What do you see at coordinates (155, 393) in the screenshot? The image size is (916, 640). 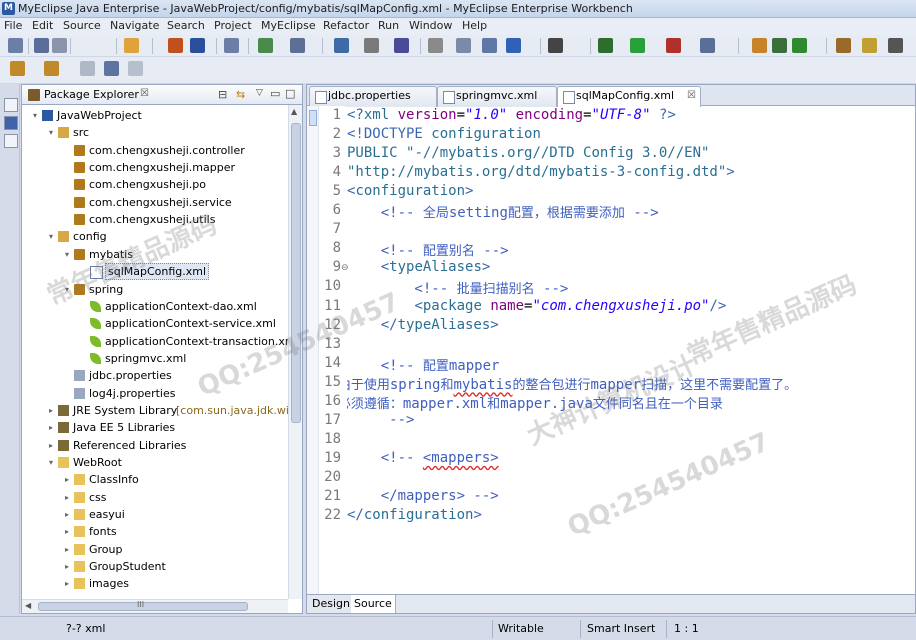 I see `tree-item: log4j.properties` at bounding box center [155, 393].